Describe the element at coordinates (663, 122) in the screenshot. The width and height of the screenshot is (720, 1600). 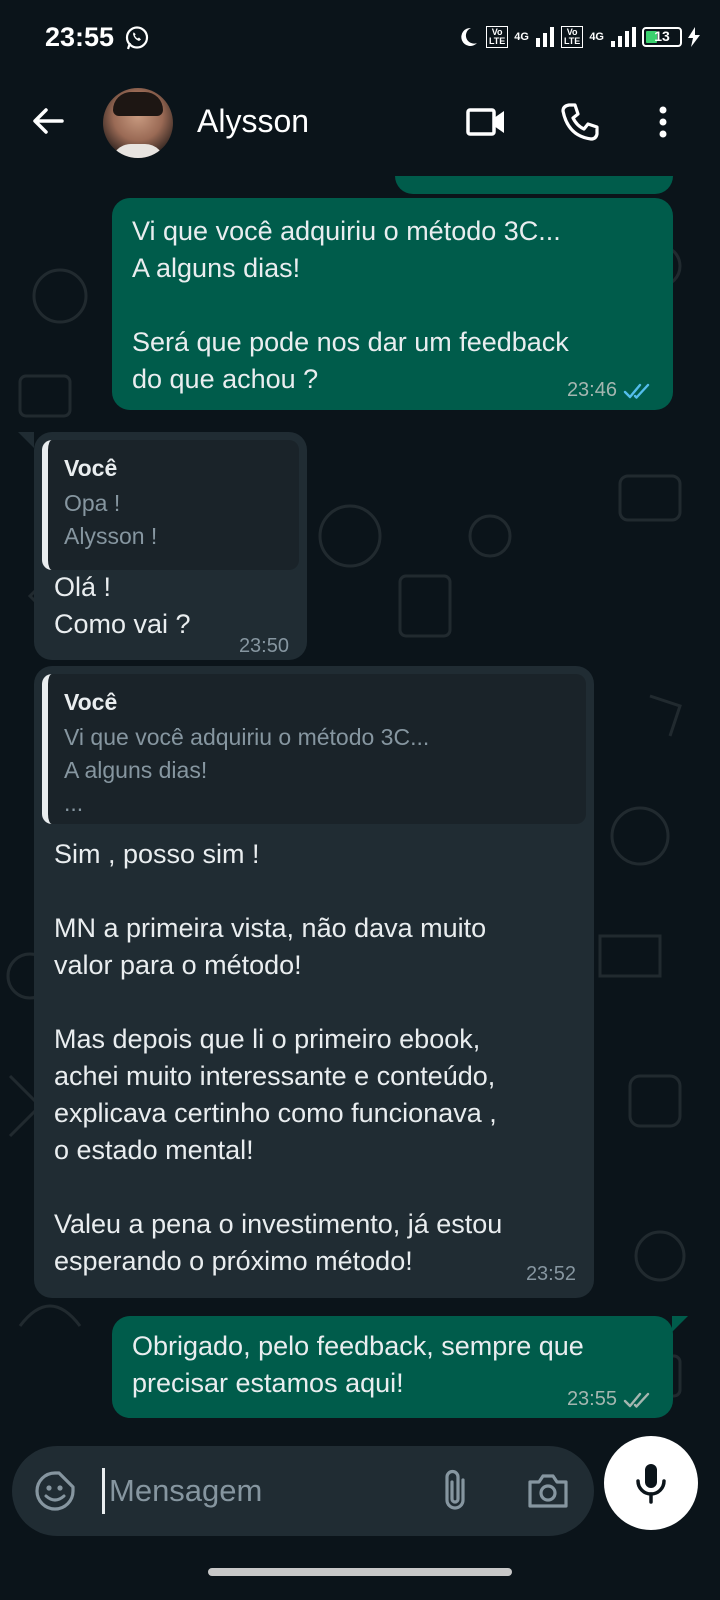
I see `more-options-icon` at that location.